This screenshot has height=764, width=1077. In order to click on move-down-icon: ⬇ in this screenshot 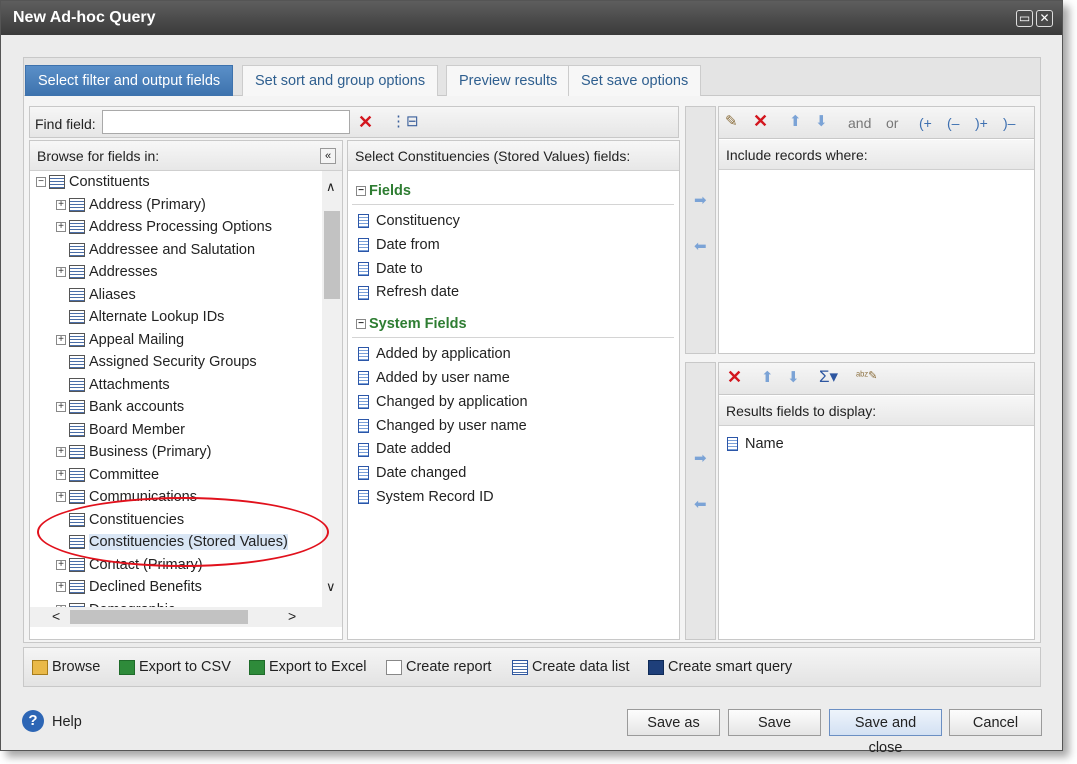, I will do `click(821, 122)`.